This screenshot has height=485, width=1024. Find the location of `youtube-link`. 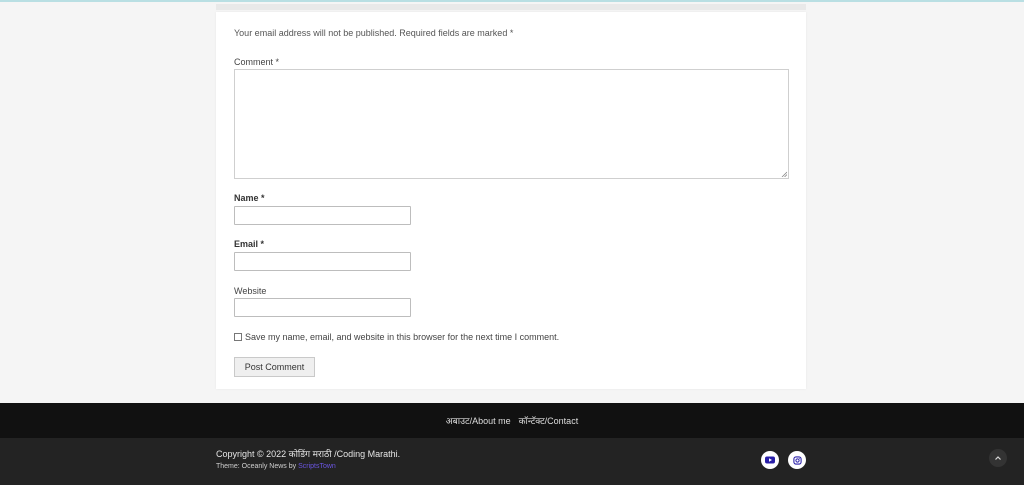

youtube-link is located at coordinates (770, 460).